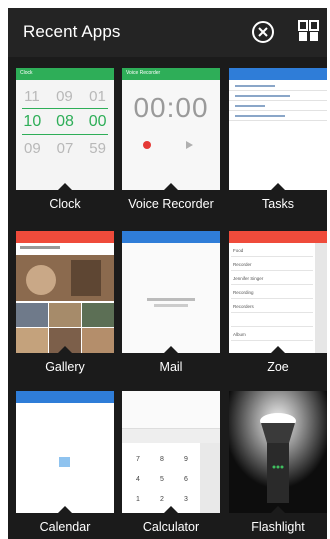 The image size is (330, 539). Describe the element at coordinates (32, 96) in the screenshot. I see `clock-digit: 11` at that location.